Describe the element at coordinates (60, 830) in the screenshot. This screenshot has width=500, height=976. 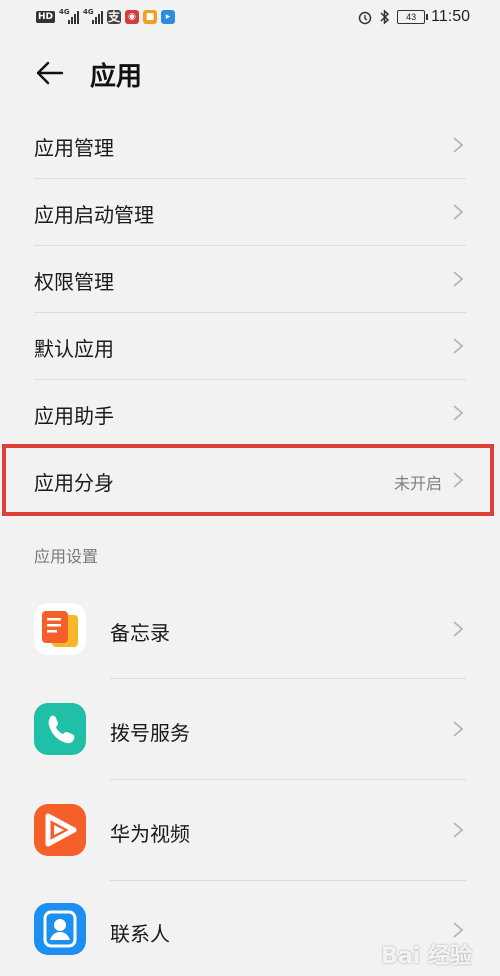
I see `video-icon` at that location.